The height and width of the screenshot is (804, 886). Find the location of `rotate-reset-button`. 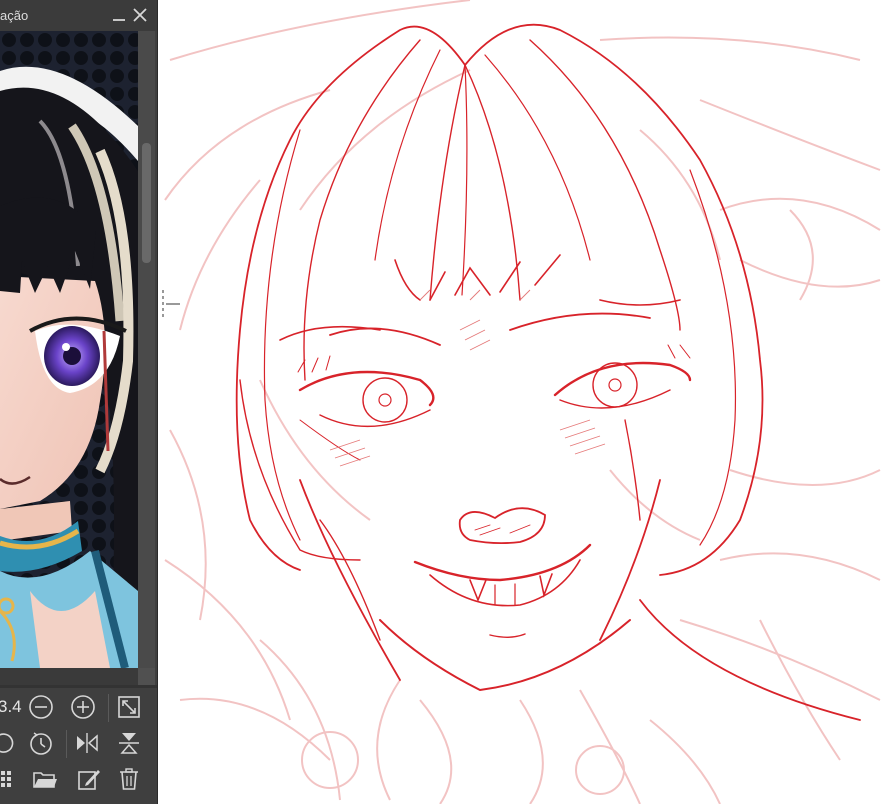

rotate-reset-button is located at coordinates (41, 743).